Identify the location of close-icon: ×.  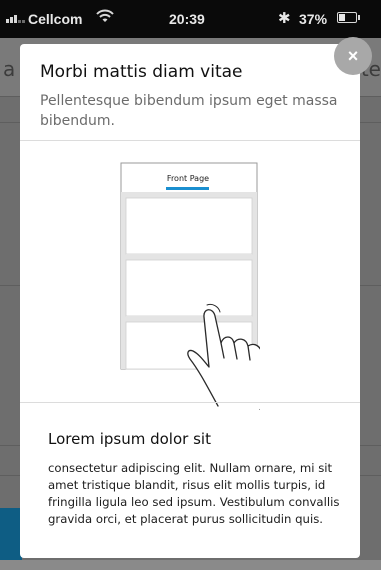
(353, 55).